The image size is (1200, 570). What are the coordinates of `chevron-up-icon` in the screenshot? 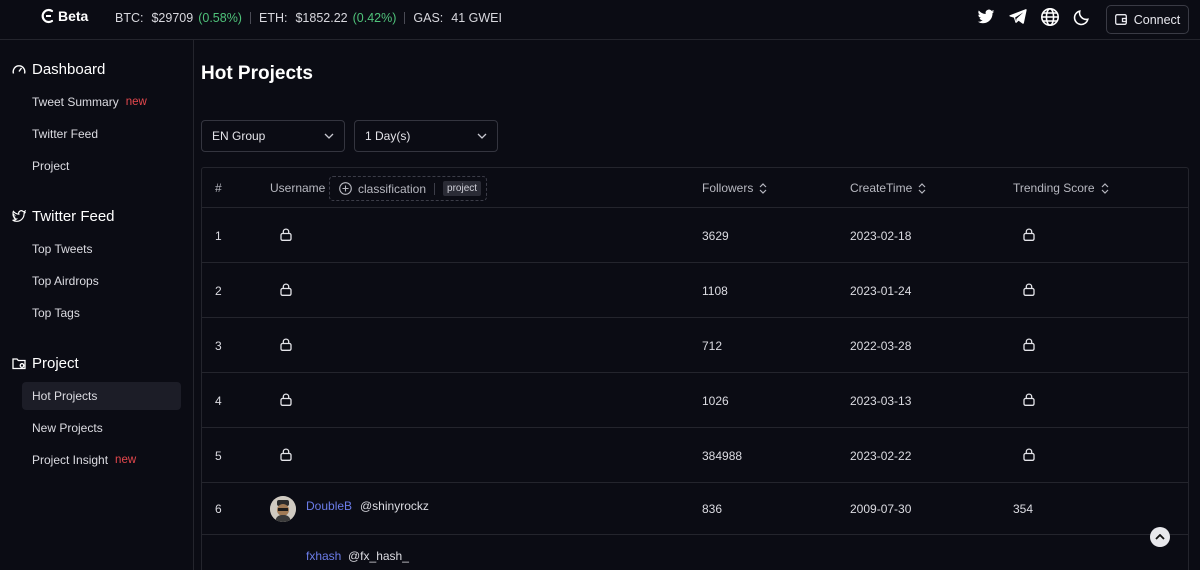 It's located at (1160, 537).